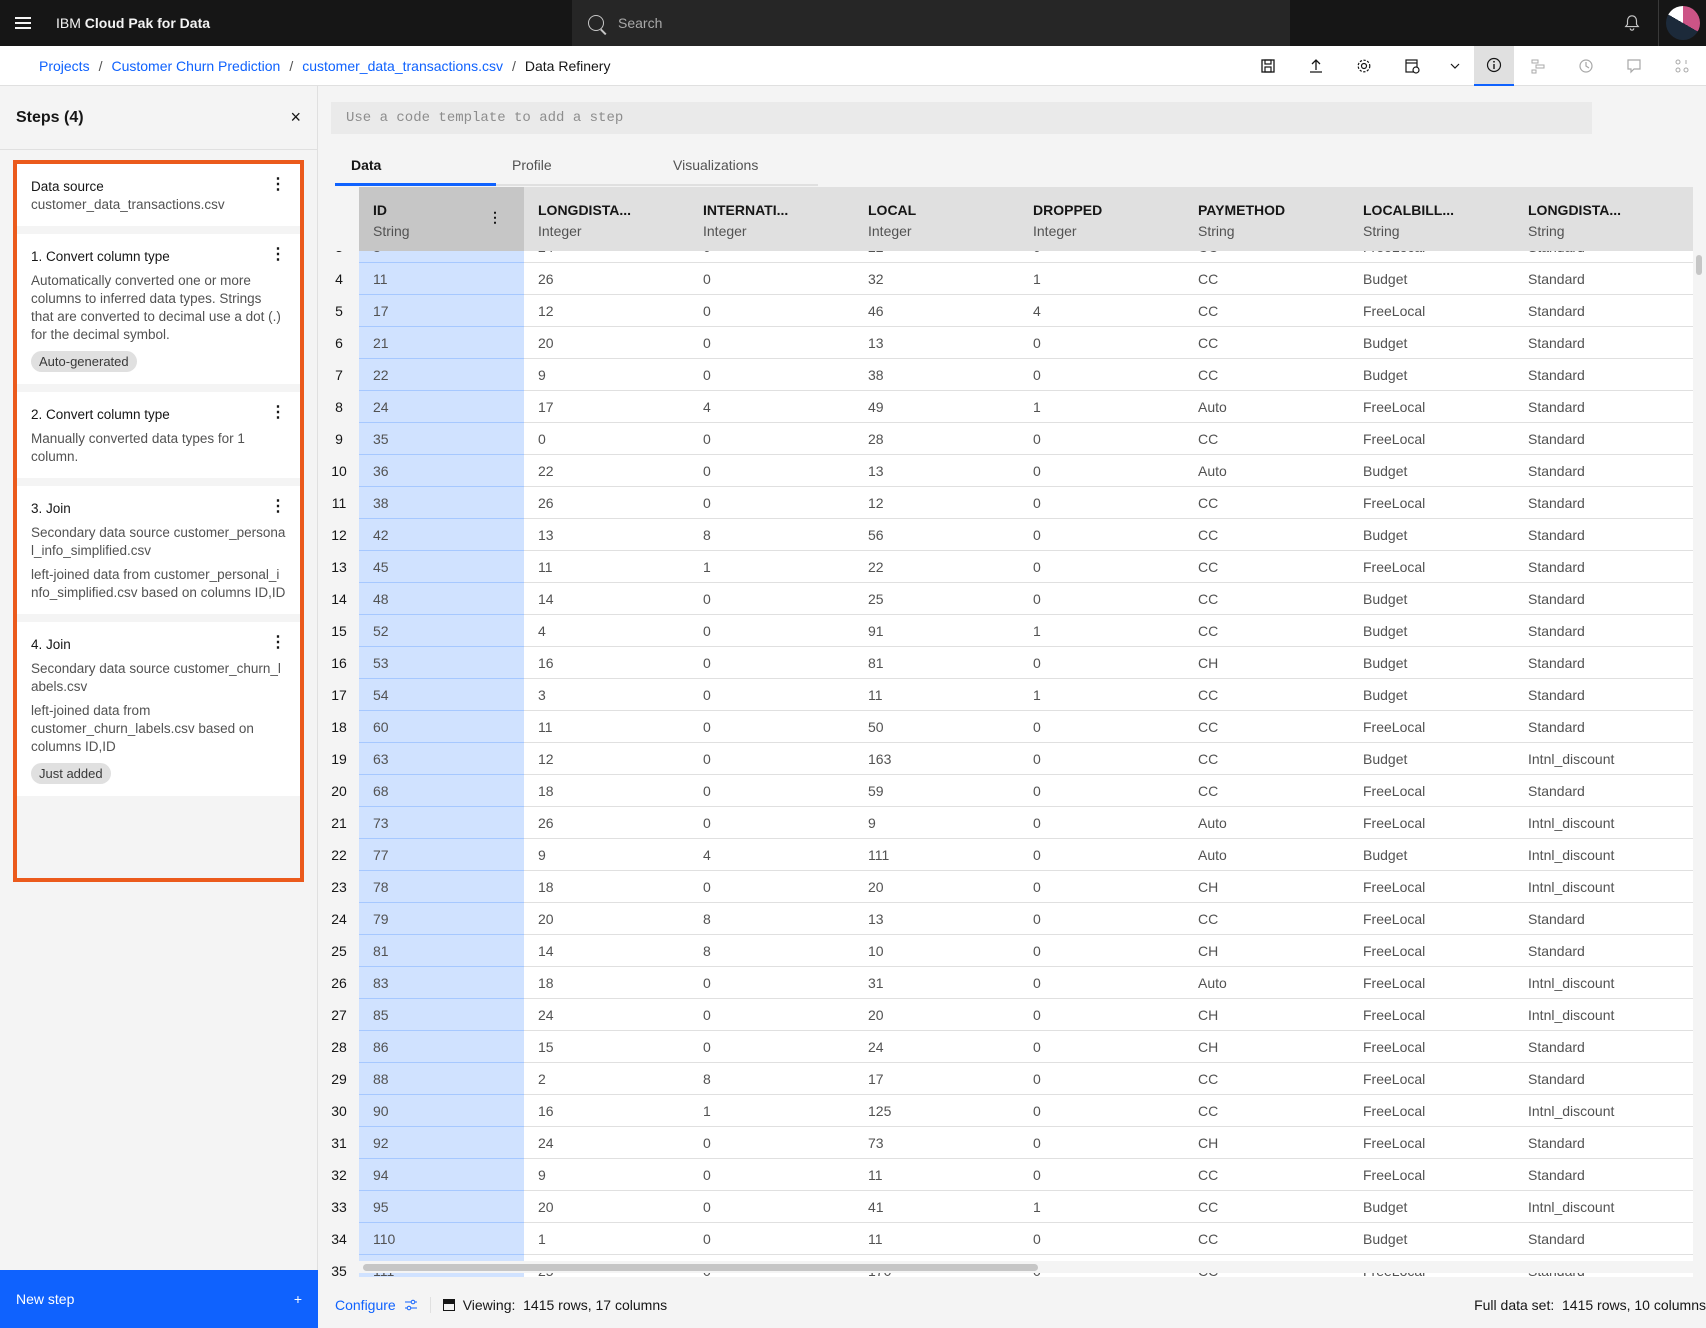  I want to click on table-cell: 8, so click(771, 918).